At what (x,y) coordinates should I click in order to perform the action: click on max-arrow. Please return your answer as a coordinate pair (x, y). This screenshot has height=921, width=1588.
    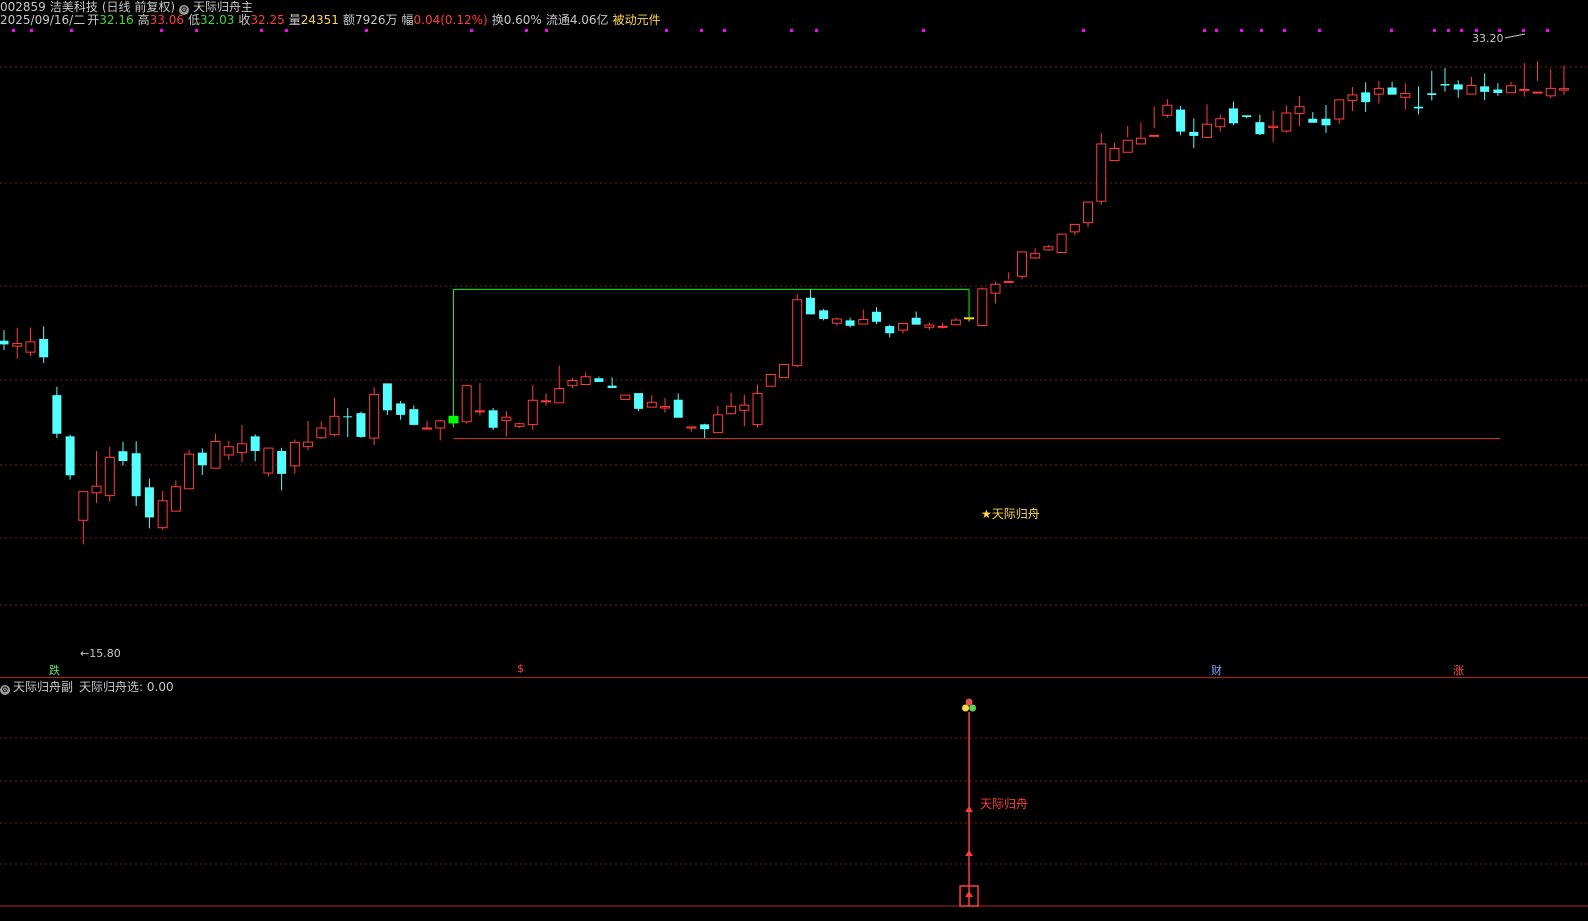
    Looking at the image, I should click on (1515, 36).